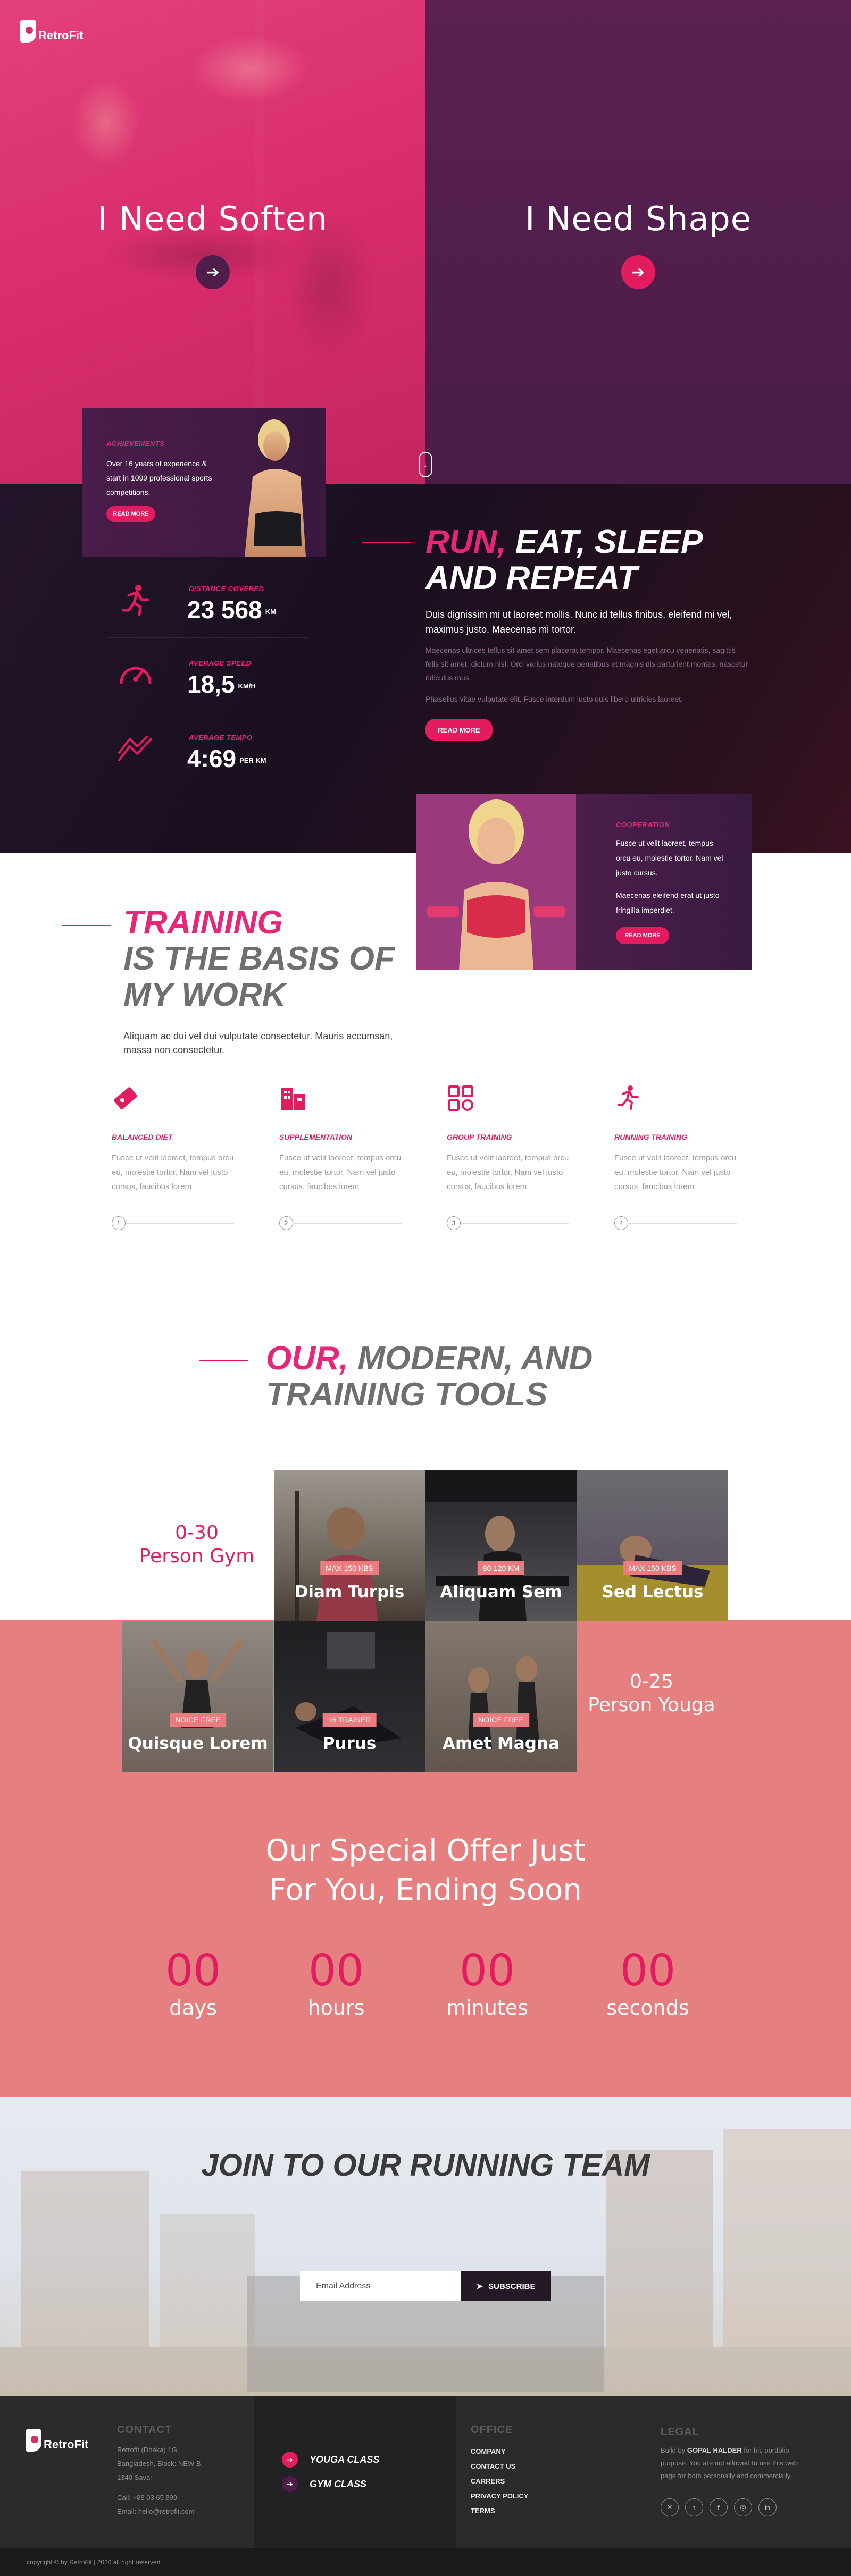 The image size is (851, 2576). What do you see at coordinates (119, 1223) in the screenshot?
I see `feature-number: 1` at bounding box center [119, 1223].